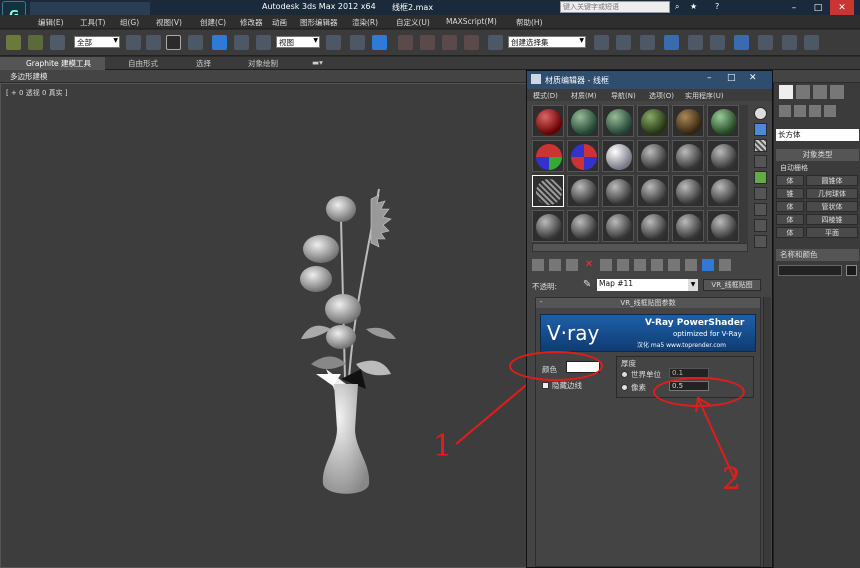 This screenshot has height=568, width=860. I want to click on map-type-button: VR_线框贴图, so click(732, 285).